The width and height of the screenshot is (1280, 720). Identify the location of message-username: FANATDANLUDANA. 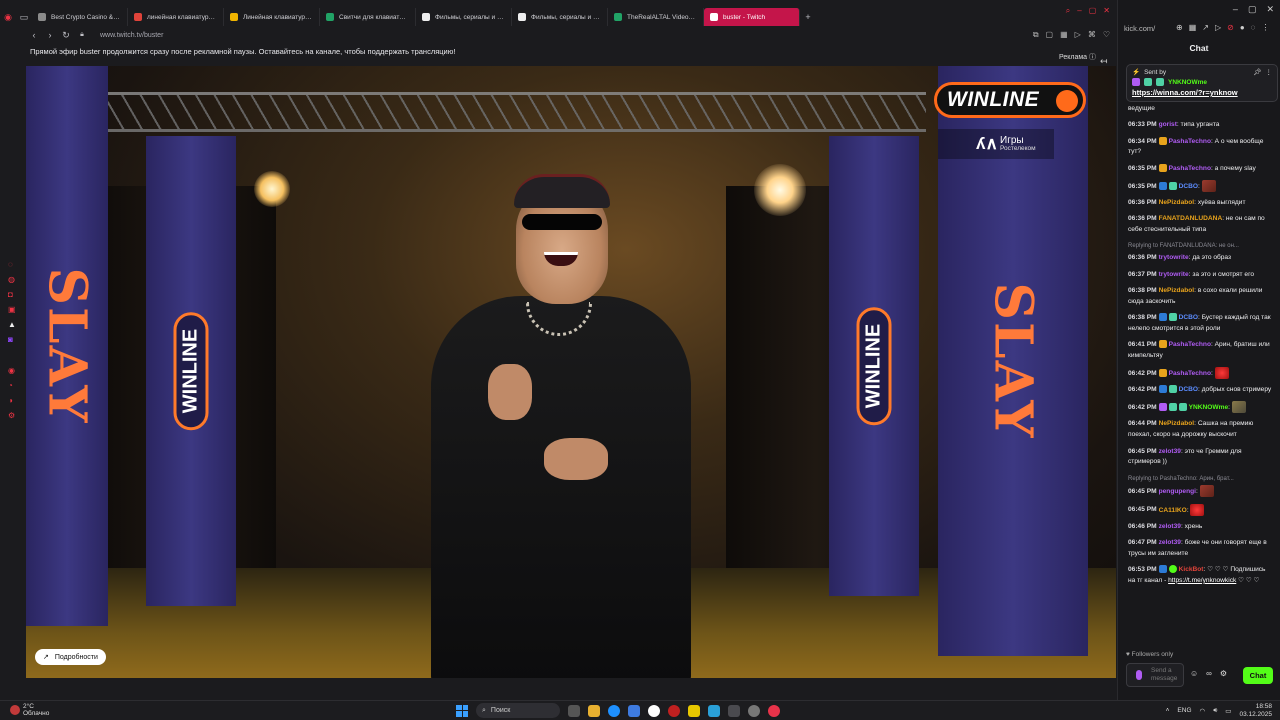
(1191, 218).